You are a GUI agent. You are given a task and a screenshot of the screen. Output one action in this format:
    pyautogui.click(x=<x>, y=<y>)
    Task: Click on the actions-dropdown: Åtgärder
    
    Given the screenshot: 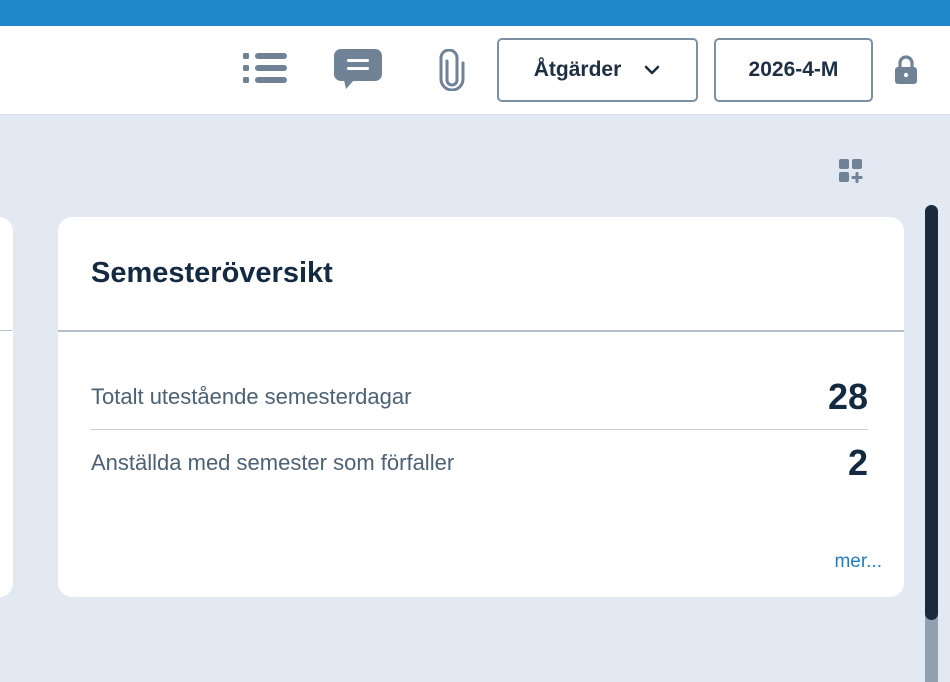 What is the action you would take?
    pyautogui.click(x=597, y=70)
    